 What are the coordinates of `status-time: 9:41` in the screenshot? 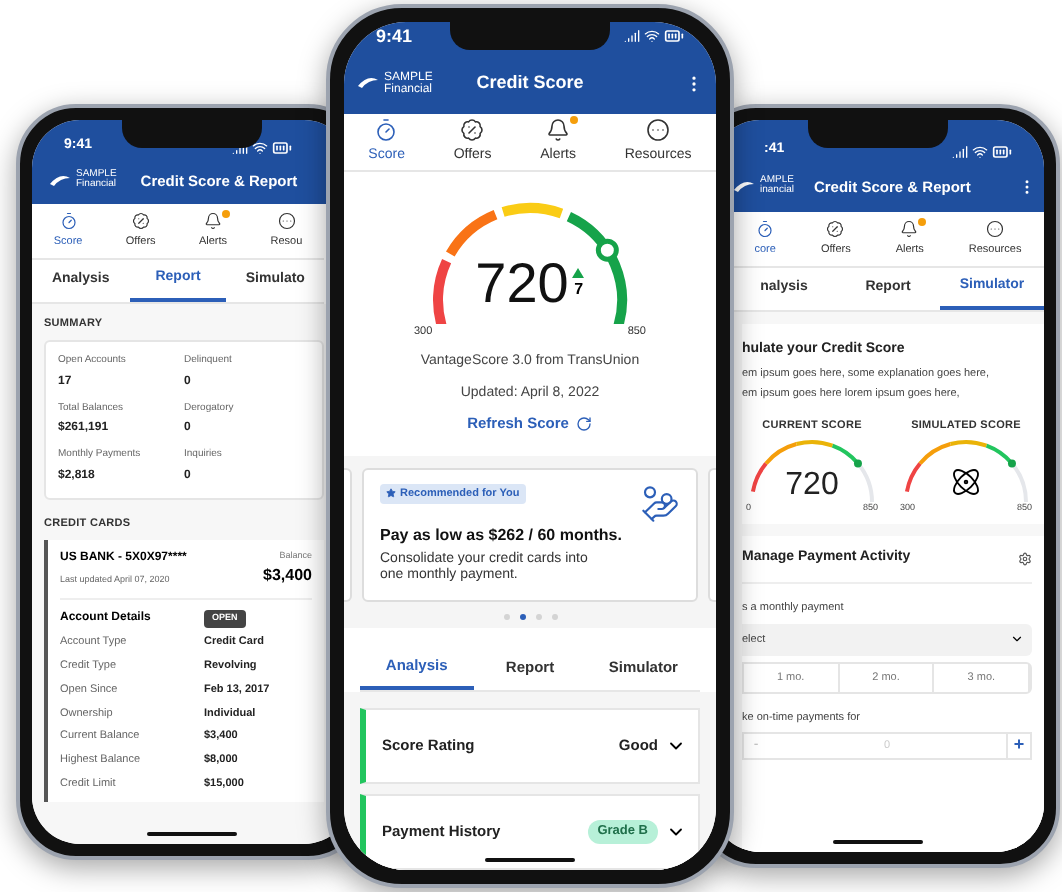 It's located at (394, 36).